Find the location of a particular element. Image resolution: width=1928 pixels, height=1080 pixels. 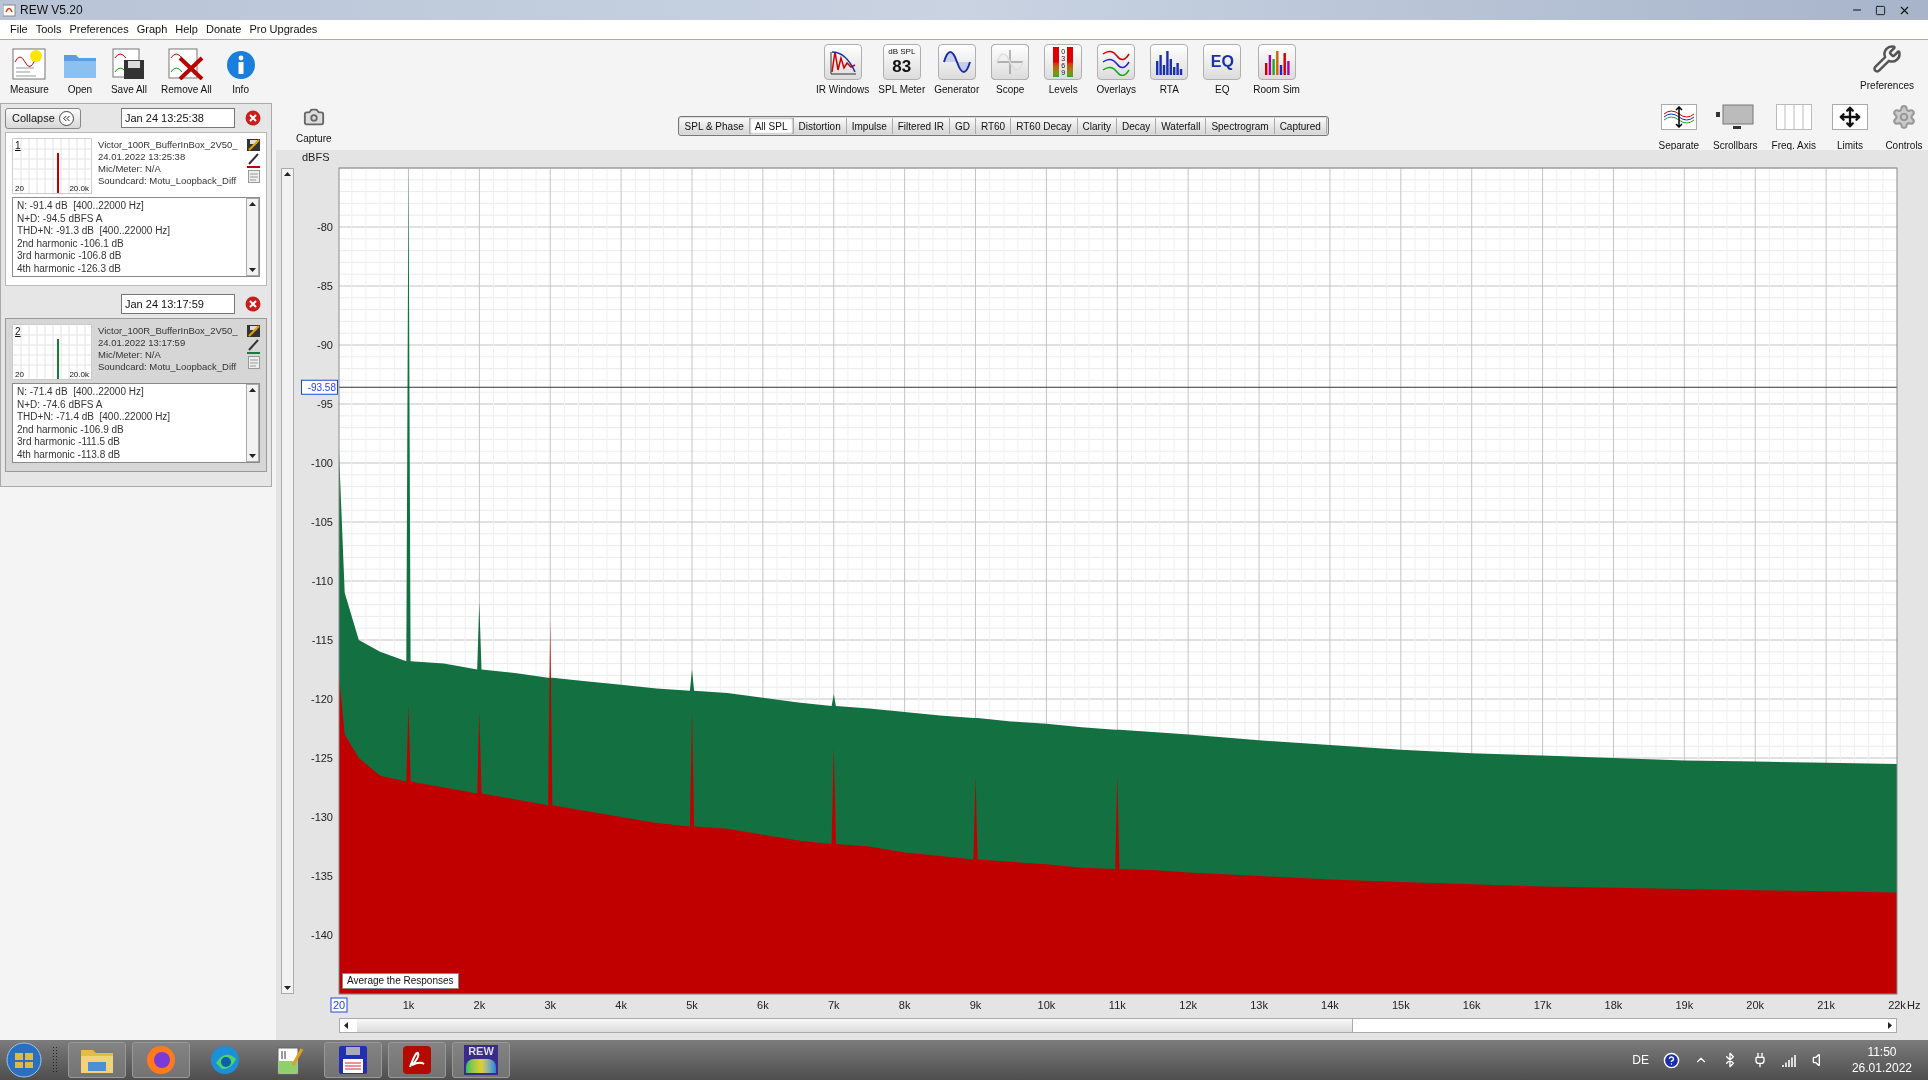

toolbar-button: Open is located at coordinates (79, 73).